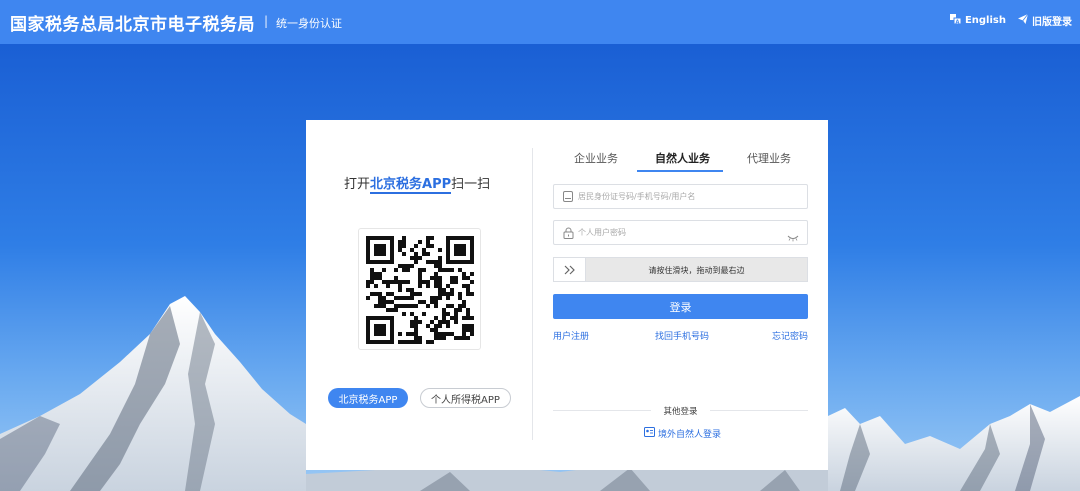 This screenshot has height=491, width=1080. Describe the element at coordinates (465, 398) in the screenshot. I see `personal-income-tax-app-button: 个人所得税APP` at that location.